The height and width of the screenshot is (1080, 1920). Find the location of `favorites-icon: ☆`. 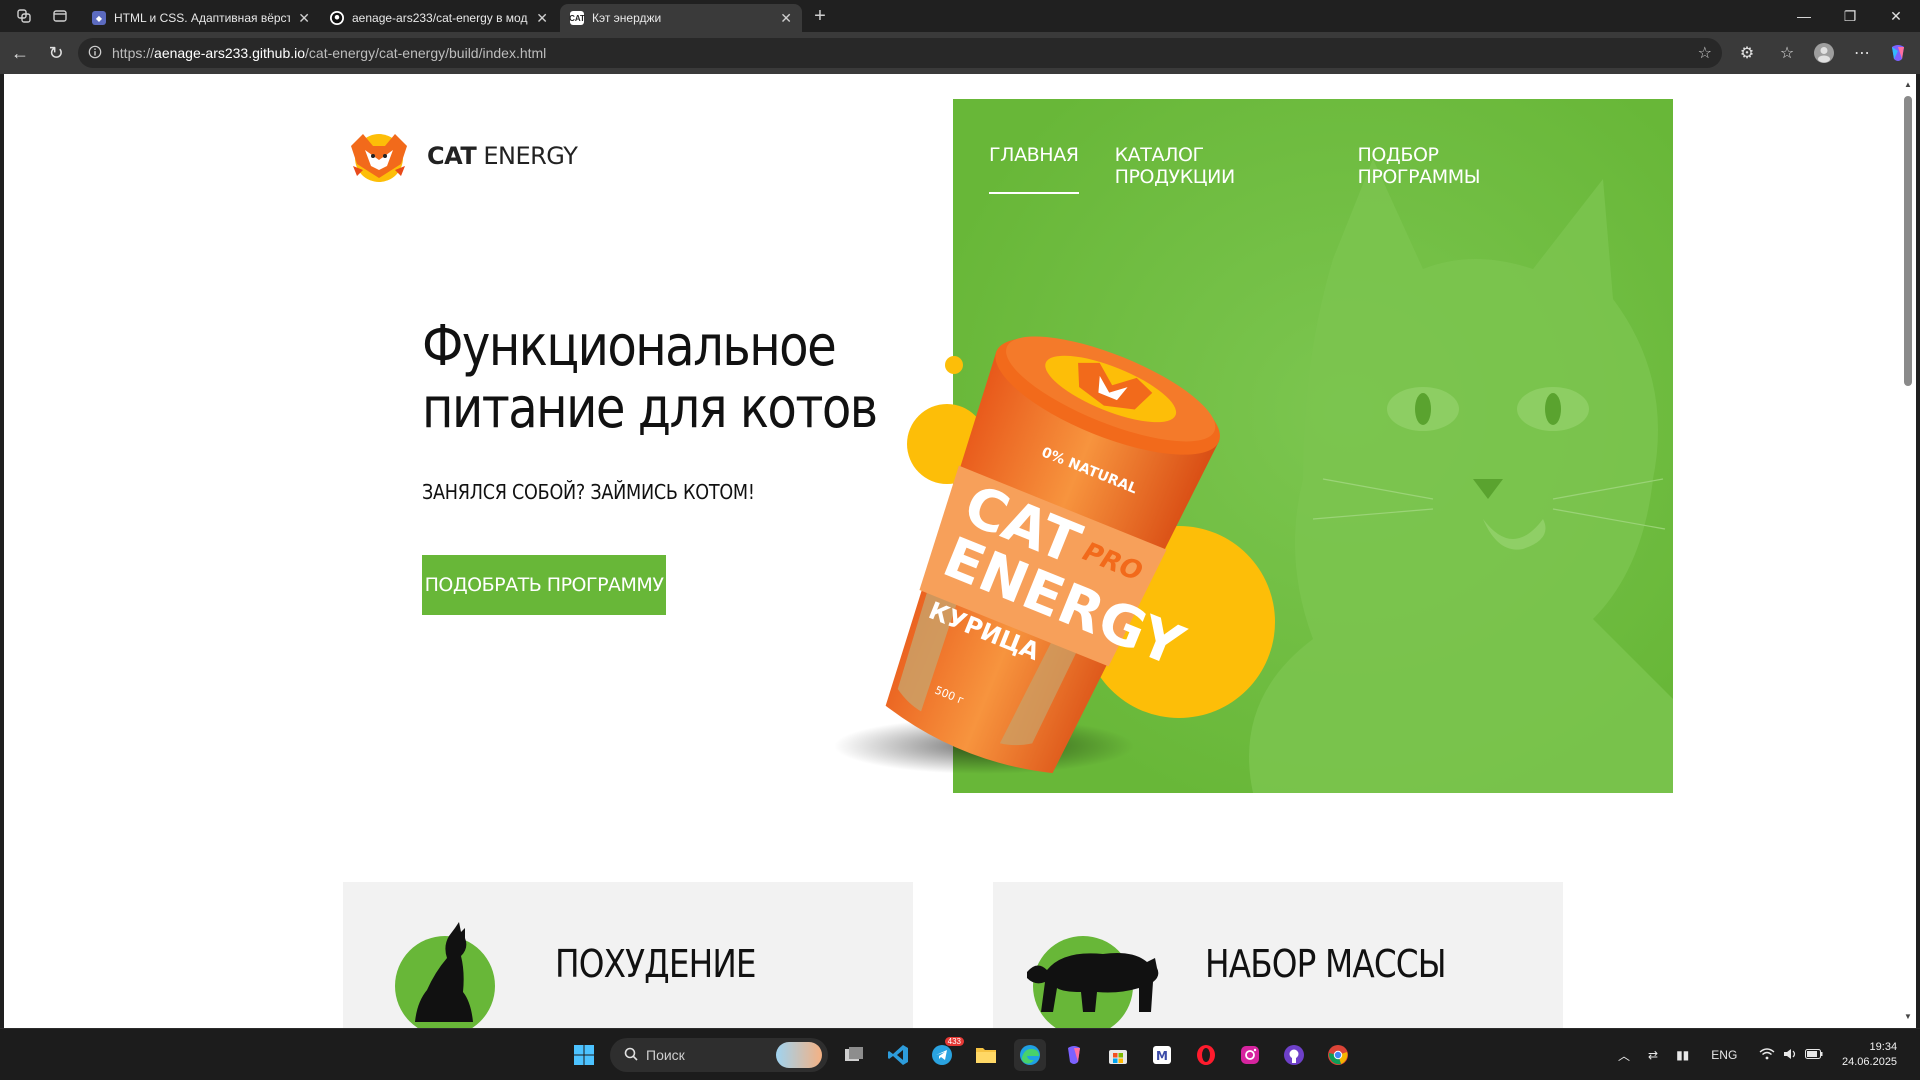

favorites-icon: ☆ is located at coordinates (1787, 53).